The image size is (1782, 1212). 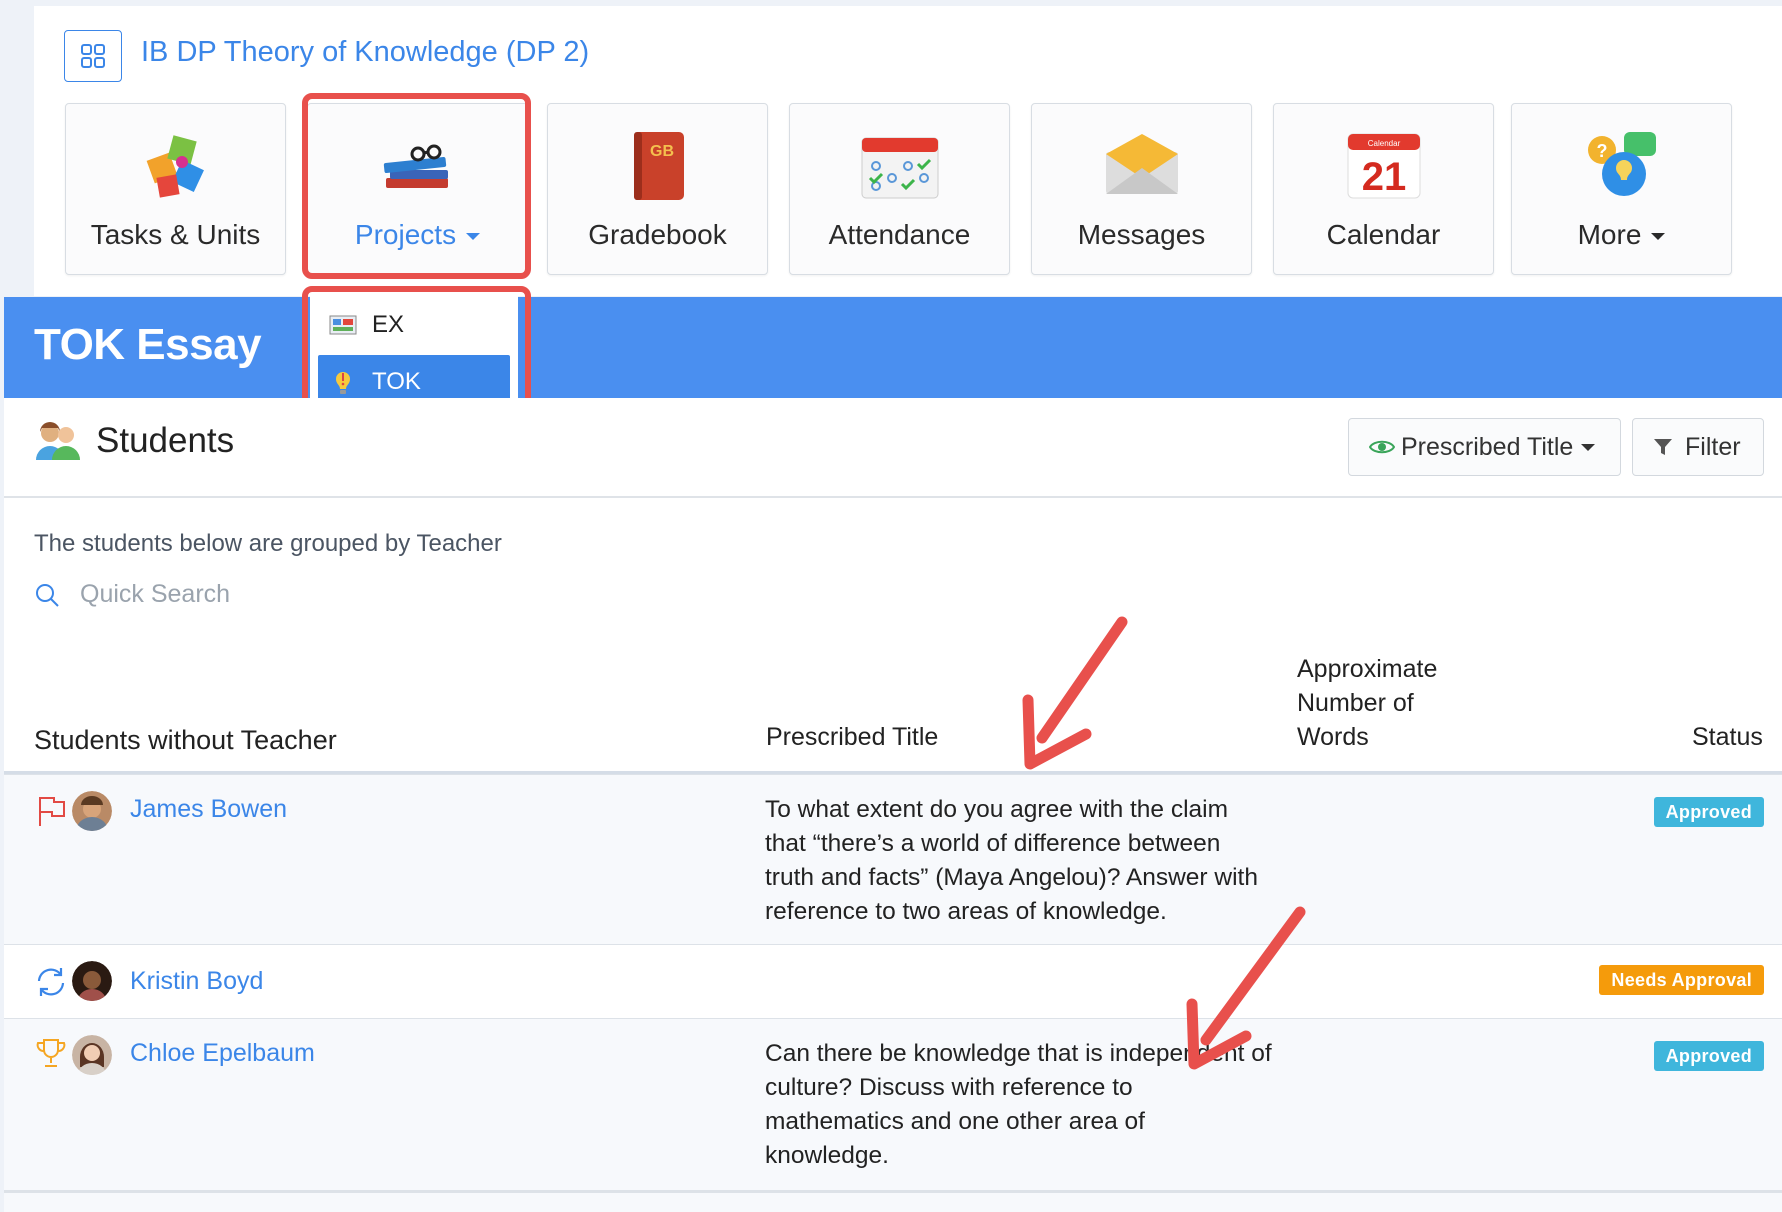 I want to click on nav-label: More, so click(x=1621, y=235).